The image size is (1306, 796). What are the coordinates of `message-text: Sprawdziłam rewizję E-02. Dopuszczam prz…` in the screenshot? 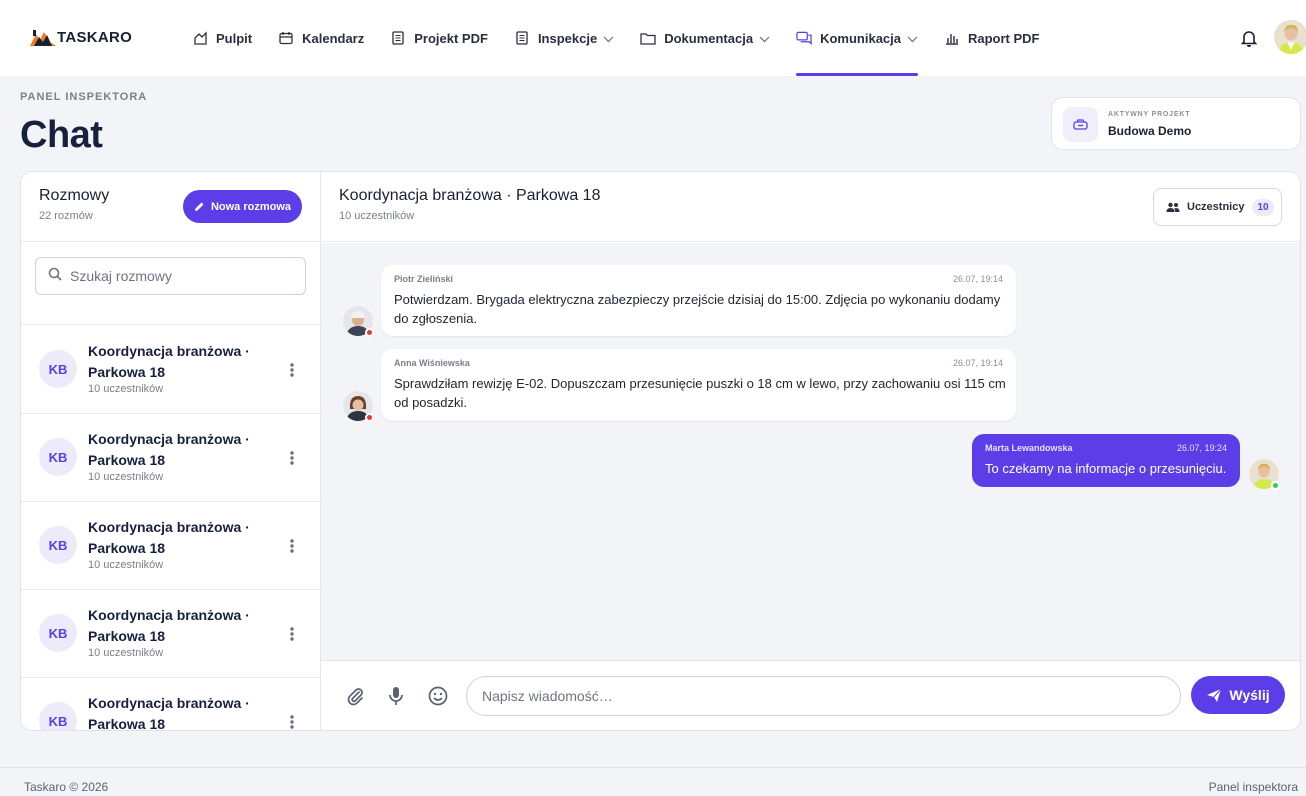 It's located at (700, 393).